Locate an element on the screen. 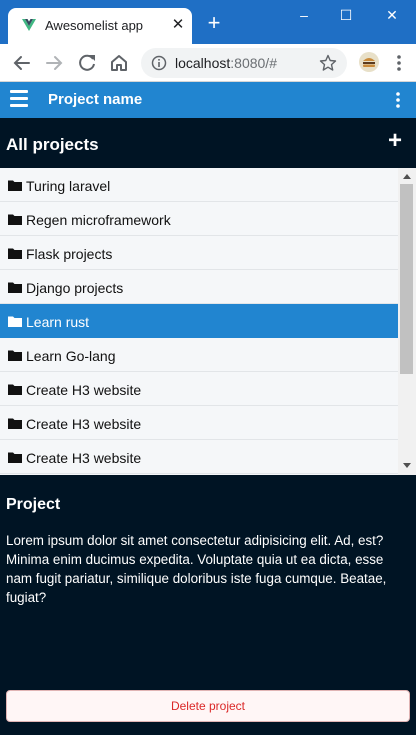 The image size is (416, 735). list-item: Flask projects is located at coordinates (199, 253).